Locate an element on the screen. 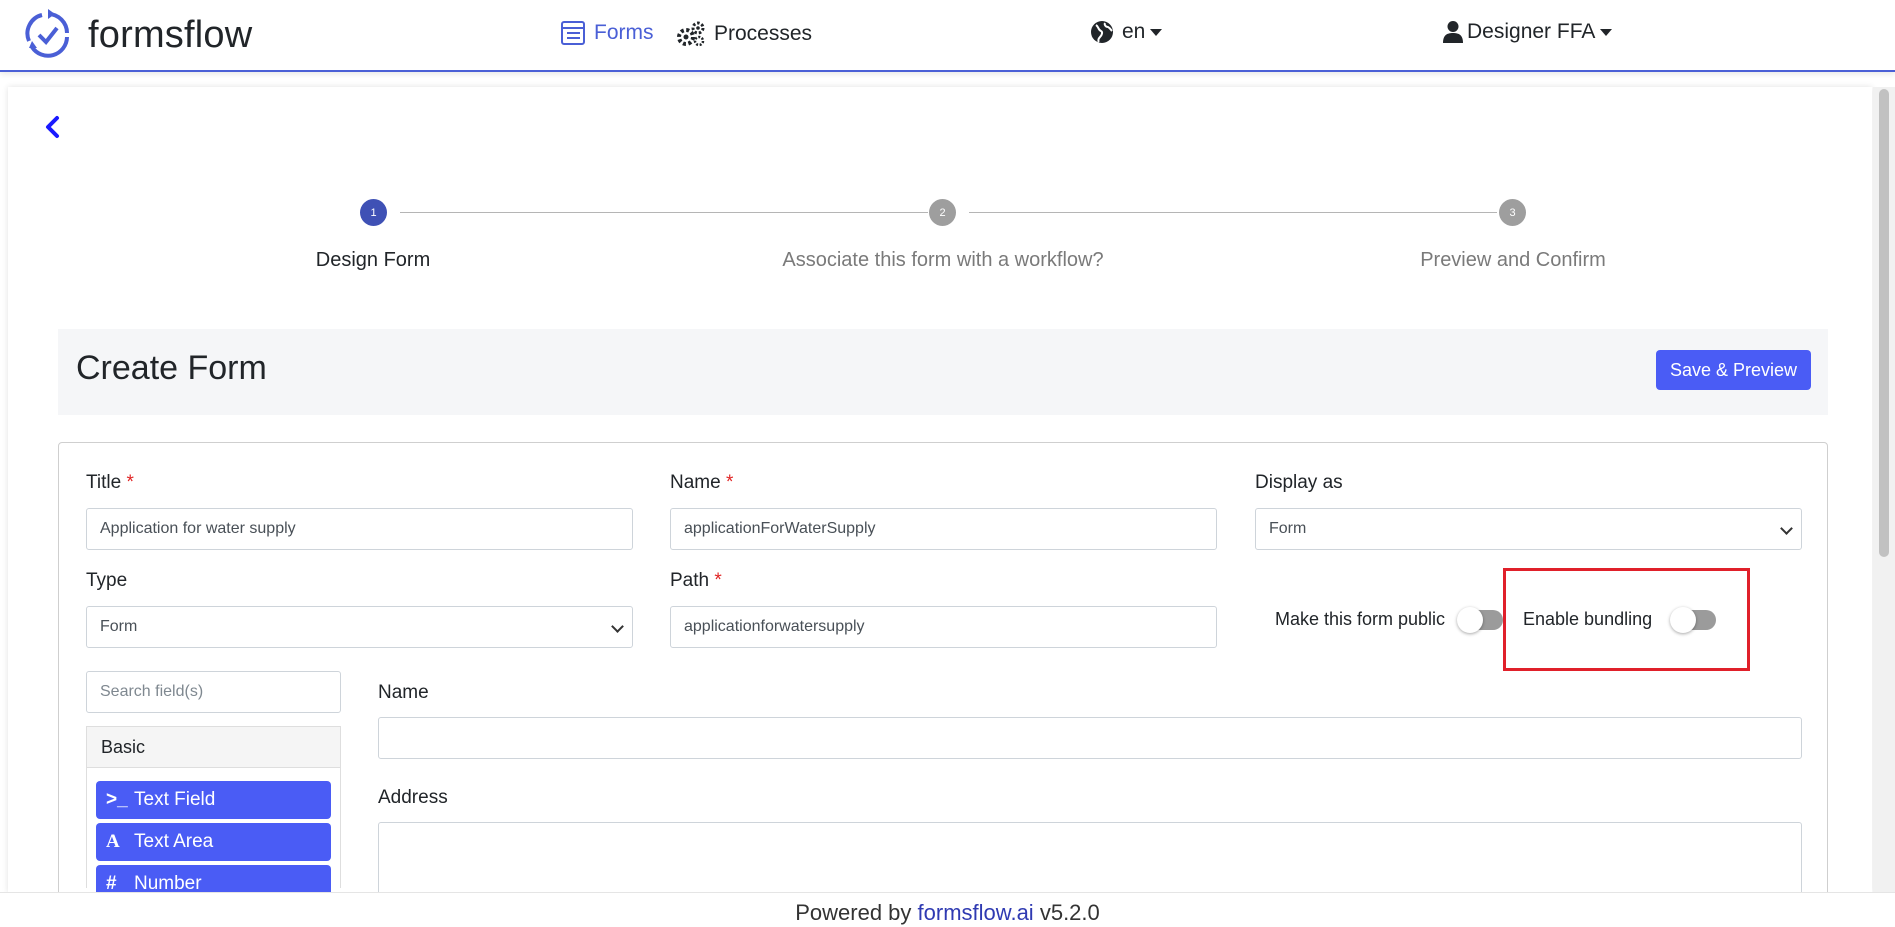 Image resolution: width=1895 pixels, height=927 pixels. step-3-label: Preview and Confirm is located at coordinates (1513, 260).